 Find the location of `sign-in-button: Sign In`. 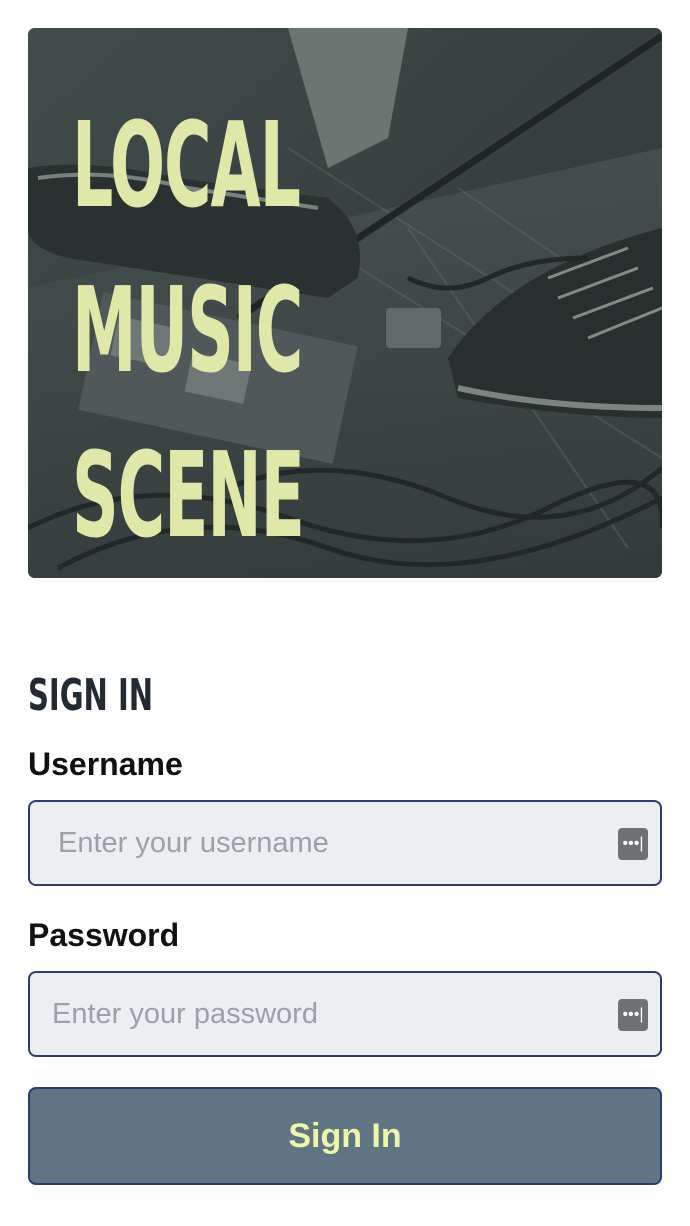

sign-in-button: Sign In is located at coordinates (345, 1136).